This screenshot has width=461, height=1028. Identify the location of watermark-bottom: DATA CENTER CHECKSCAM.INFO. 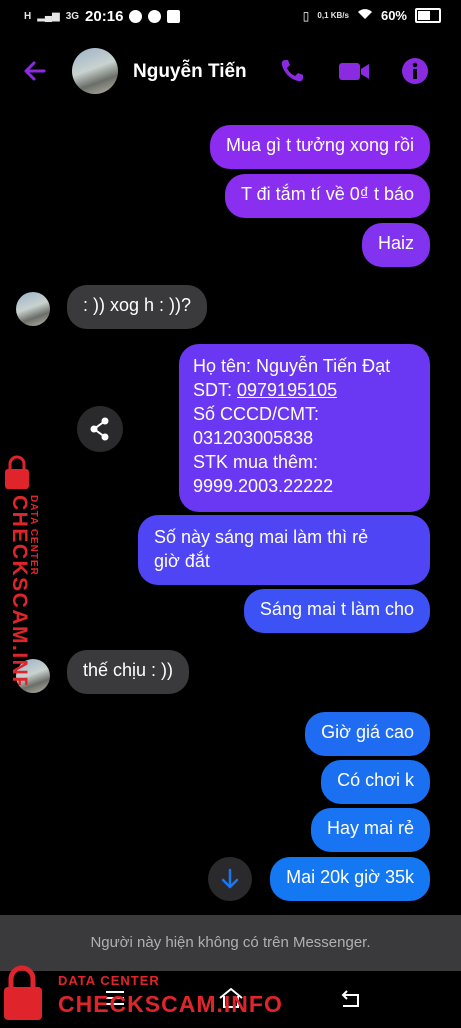
(141, 994).